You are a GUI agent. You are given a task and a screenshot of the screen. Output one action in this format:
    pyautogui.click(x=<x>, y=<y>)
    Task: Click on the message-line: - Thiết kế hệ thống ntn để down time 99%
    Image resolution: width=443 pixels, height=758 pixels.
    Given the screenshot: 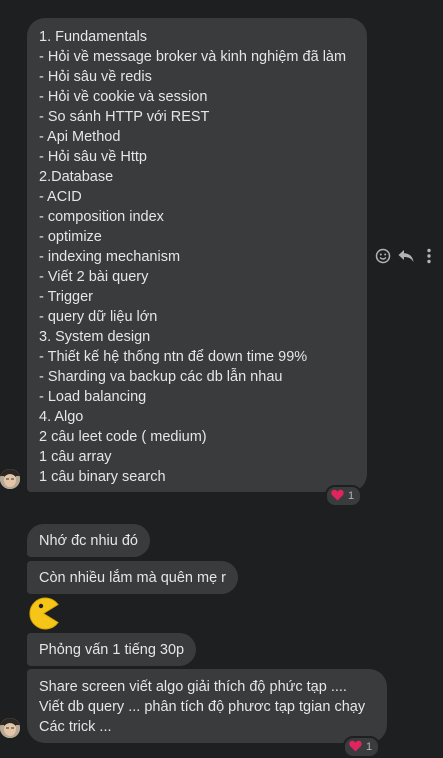 What is the action you would take?
    pyautogui.click(x=173, y=357)
    